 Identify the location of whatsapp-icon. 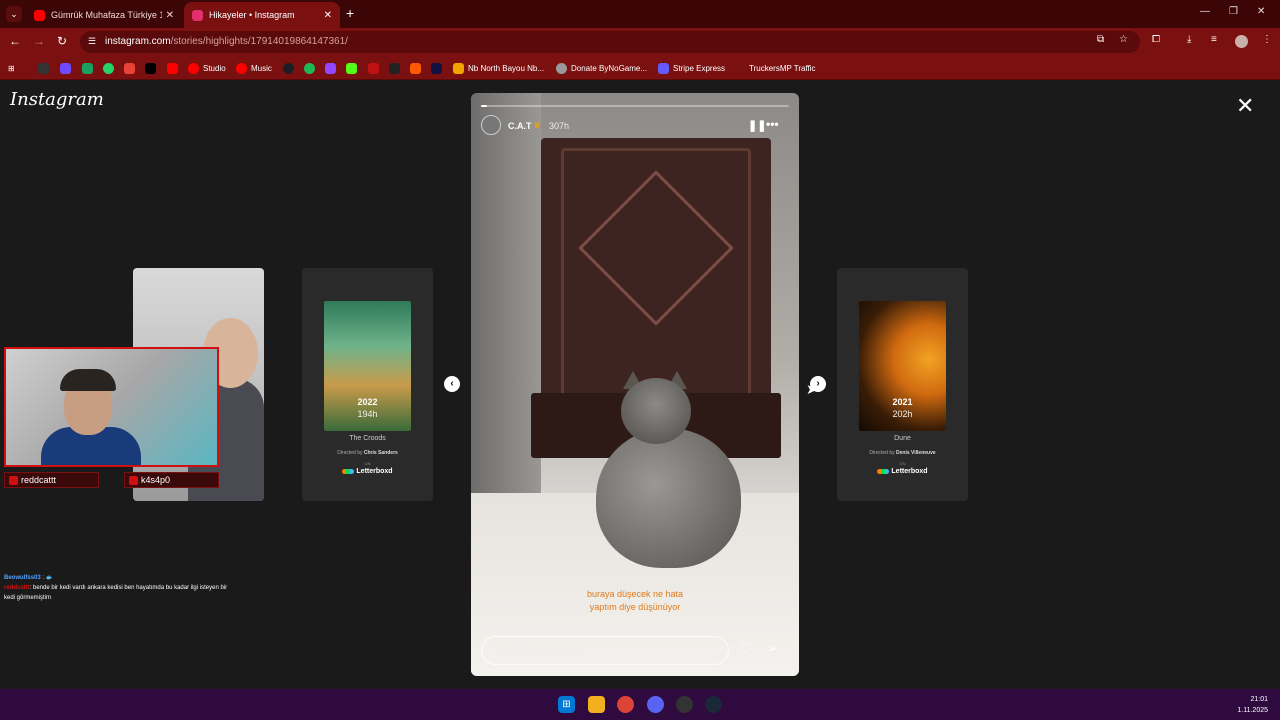
(108, 68).